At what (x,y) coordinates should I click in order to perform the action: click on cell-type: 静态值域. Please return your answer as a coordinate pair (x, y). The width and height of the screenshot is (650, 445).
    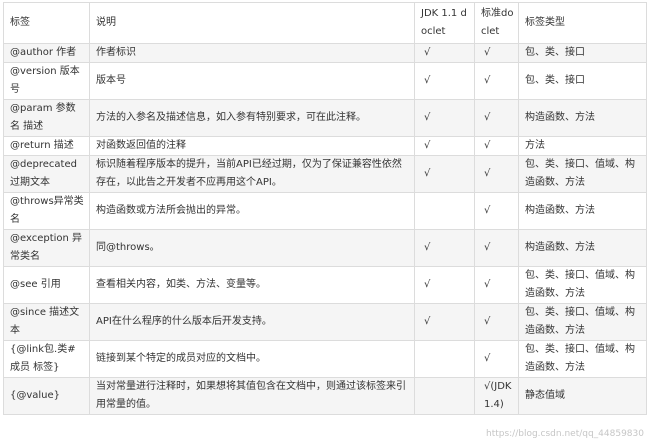
    Looking at the image, I should click on (582, 396).